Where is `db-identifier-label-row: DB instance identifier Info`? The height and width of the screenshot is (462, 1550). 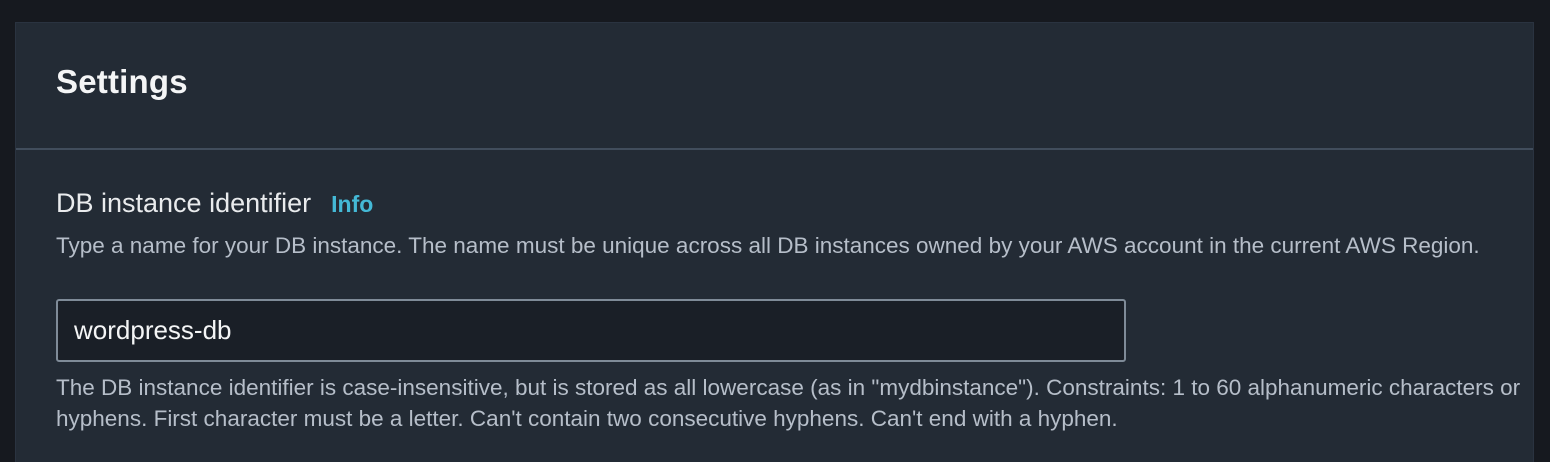
db-identifier-label-row: DB instance identifier Info is located at coordinates (214, 203).